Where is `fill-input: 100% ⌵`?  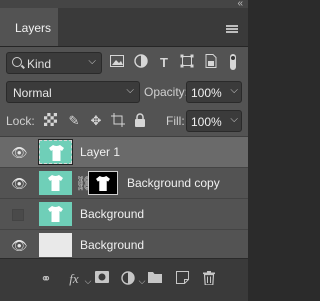 fill-input: 100% ⌵ is located at coordinates (214, 121).